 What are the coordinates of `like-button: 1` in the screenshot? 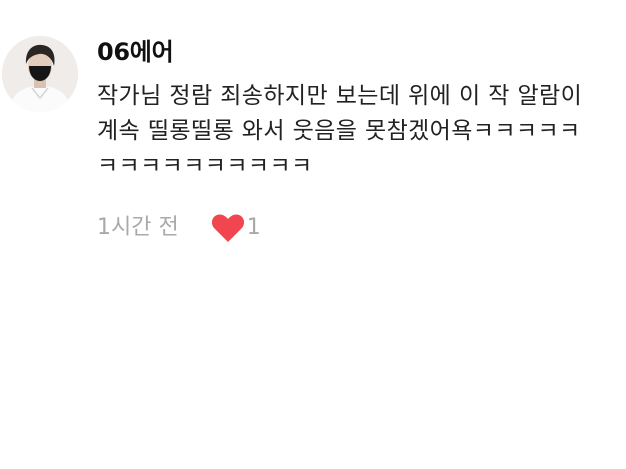 It's located at (236, 228).